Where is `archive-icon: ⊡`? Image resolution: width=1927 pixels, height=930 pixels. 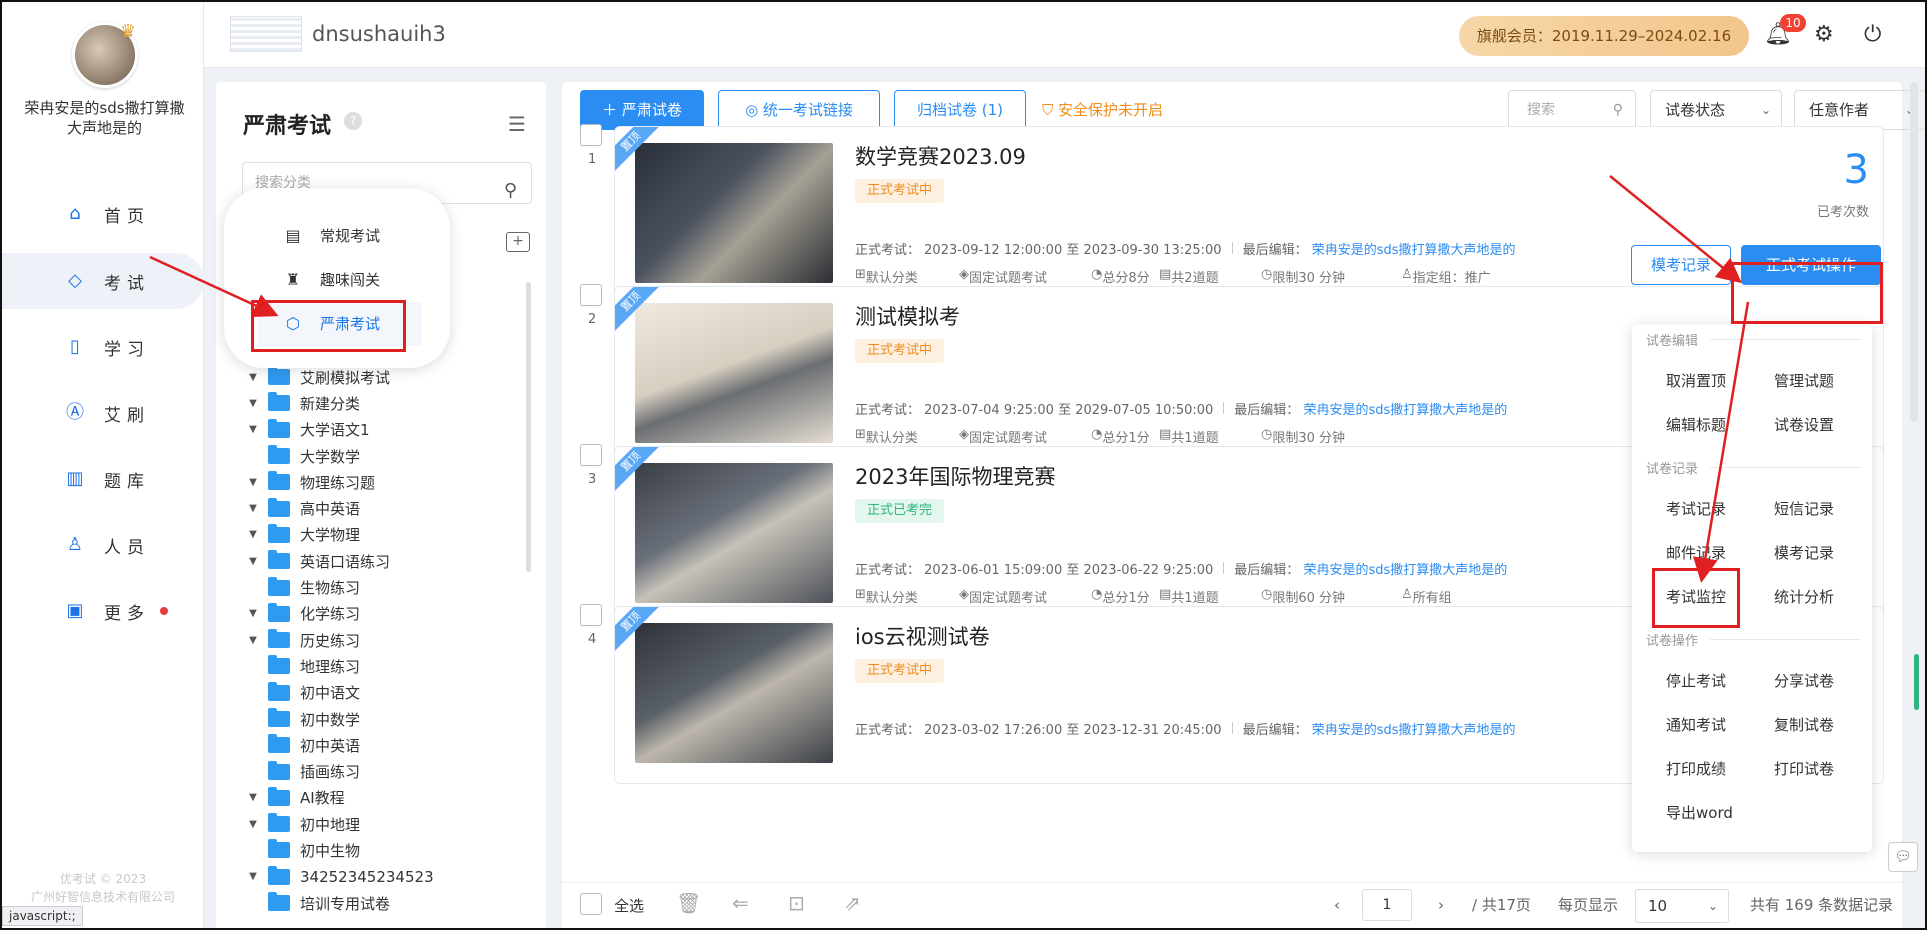
archive-icon: ⊡ is located at coordinates (796, 903).